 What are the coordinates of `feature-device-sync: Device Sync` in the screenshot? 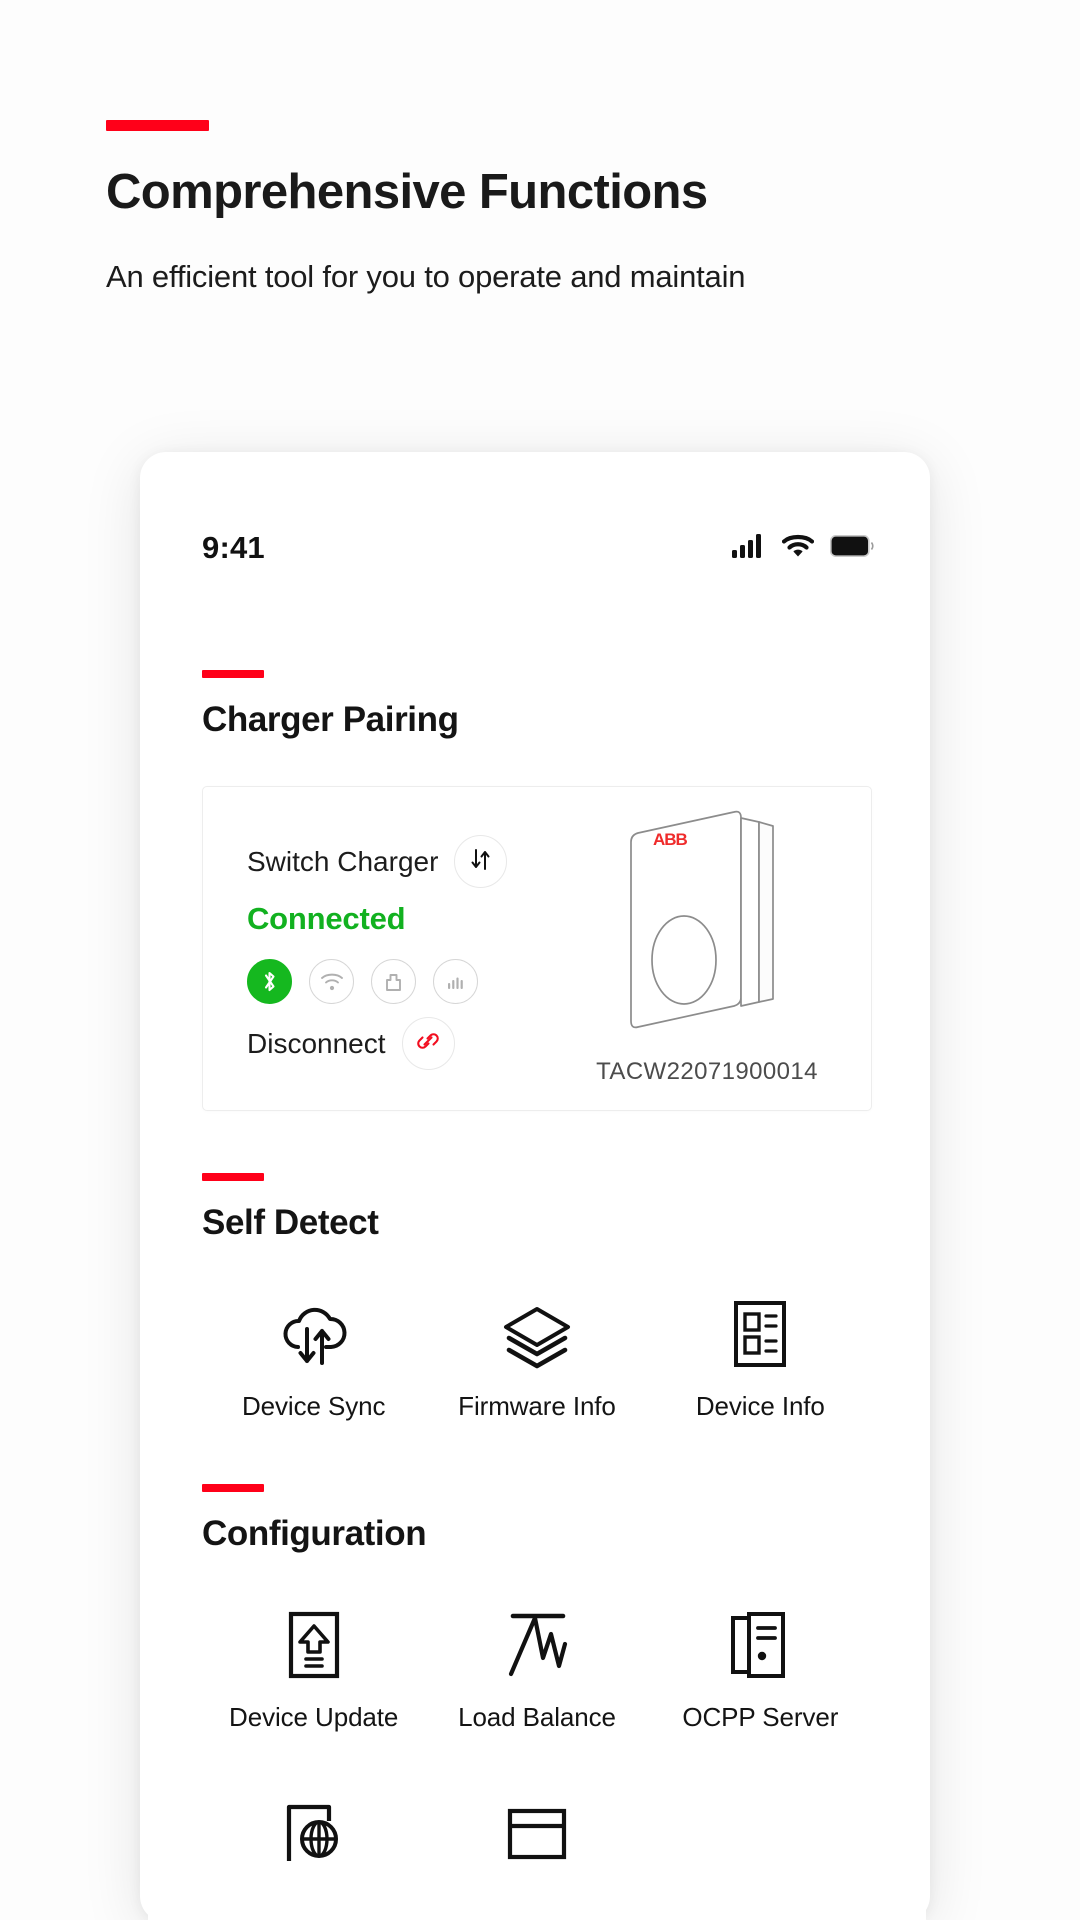 It's located at (313, 1358).